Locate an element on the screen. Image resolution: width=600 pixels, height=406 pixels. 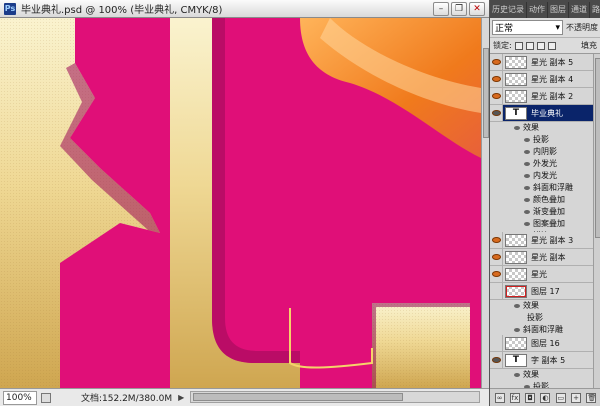
effect-item: 渐变叠加 is located at coordinates (541, 211).